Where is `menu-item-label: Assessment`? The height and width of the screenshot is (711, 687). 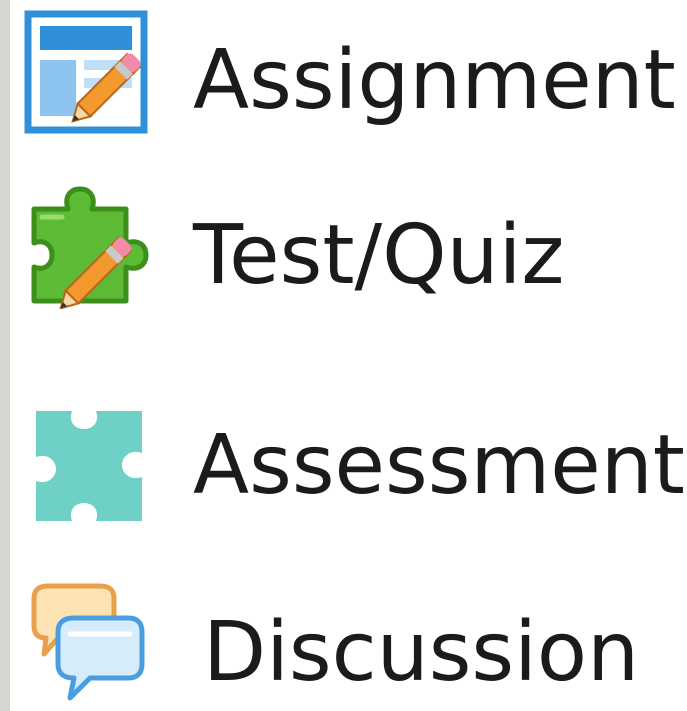
menu-item-label: Assessment is located at coordinates (439, 465).